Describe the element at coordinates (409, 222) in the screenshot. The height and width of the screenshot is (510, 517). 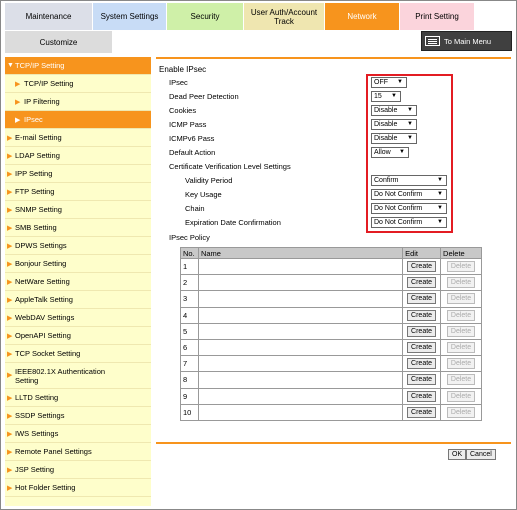
I see `expiration-date-select: Do Not Confirm ▼` at that location.